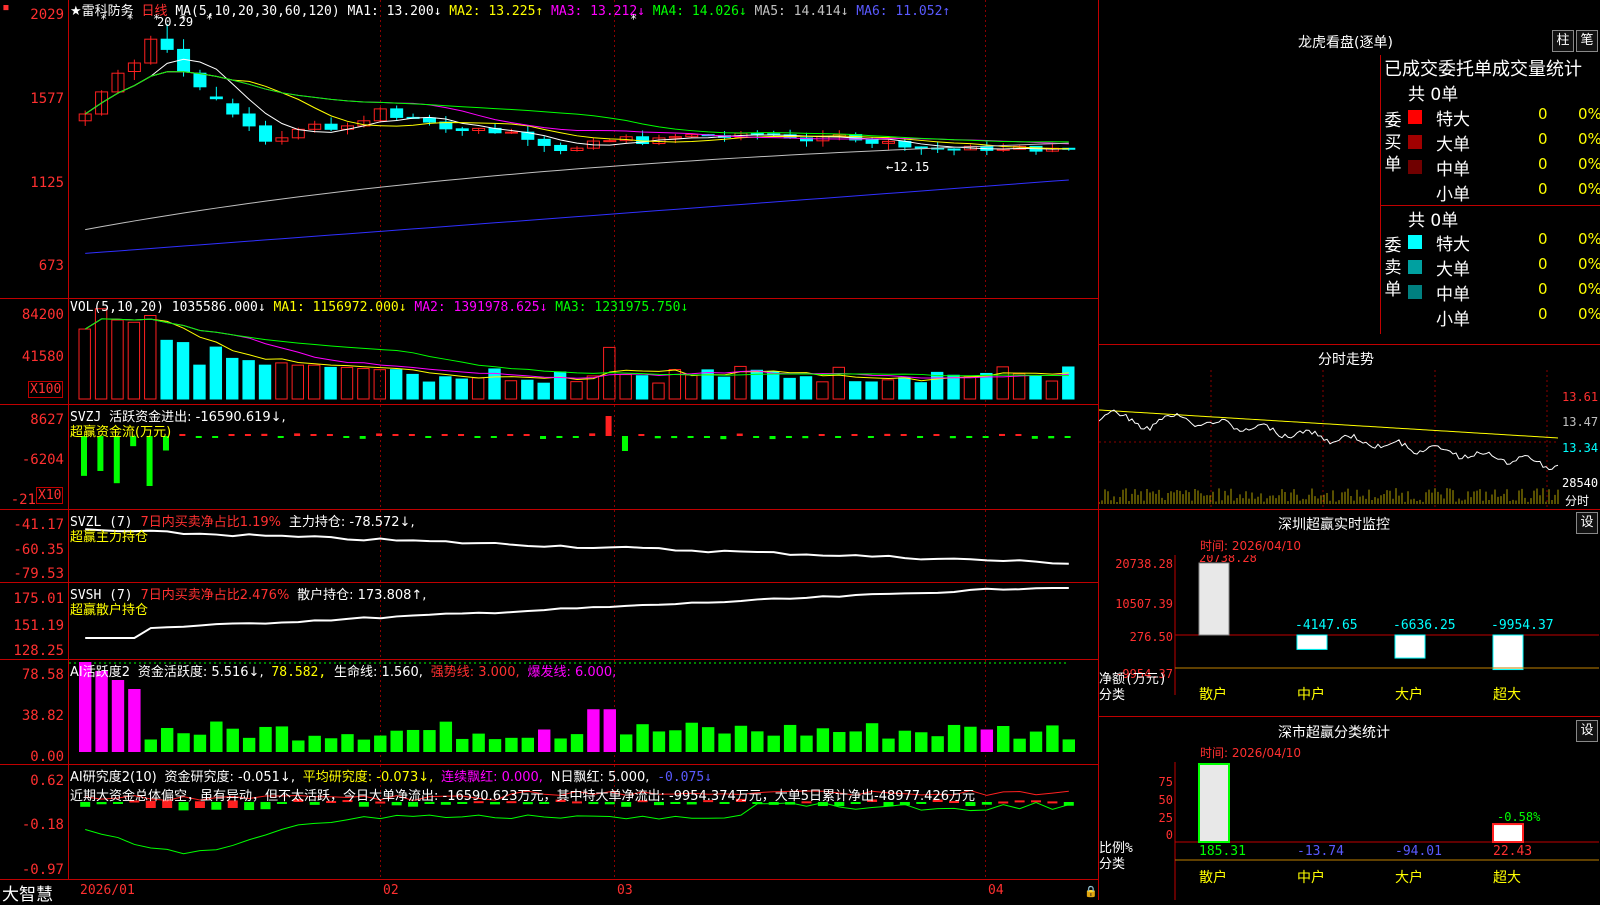 This screenshot has height=905, width=1600. What do you see at coordinates (42, 675) in the screenshot?
I see `ai1-axis-label: 78.58` at bounding box center [42, 675].